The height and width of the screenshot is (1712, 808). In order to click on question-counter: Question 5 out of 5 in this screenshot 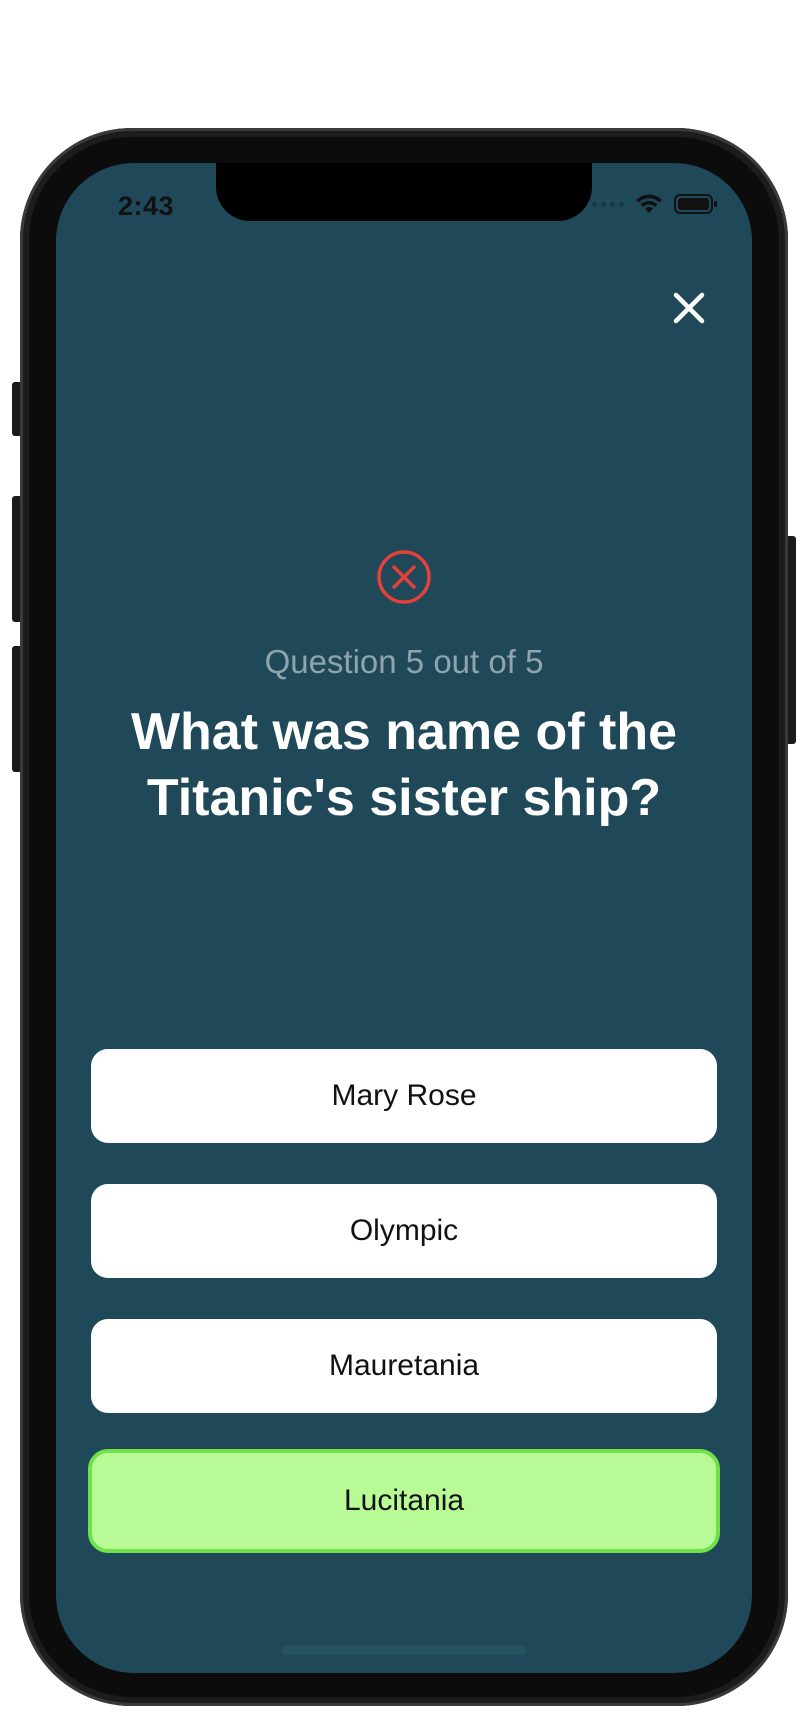, I will do `click(404, 661)`.